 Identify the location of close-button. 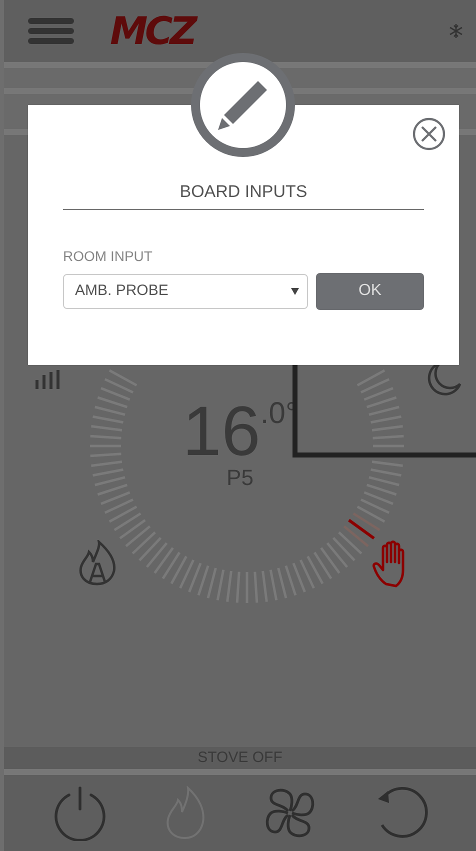
(429, 134).